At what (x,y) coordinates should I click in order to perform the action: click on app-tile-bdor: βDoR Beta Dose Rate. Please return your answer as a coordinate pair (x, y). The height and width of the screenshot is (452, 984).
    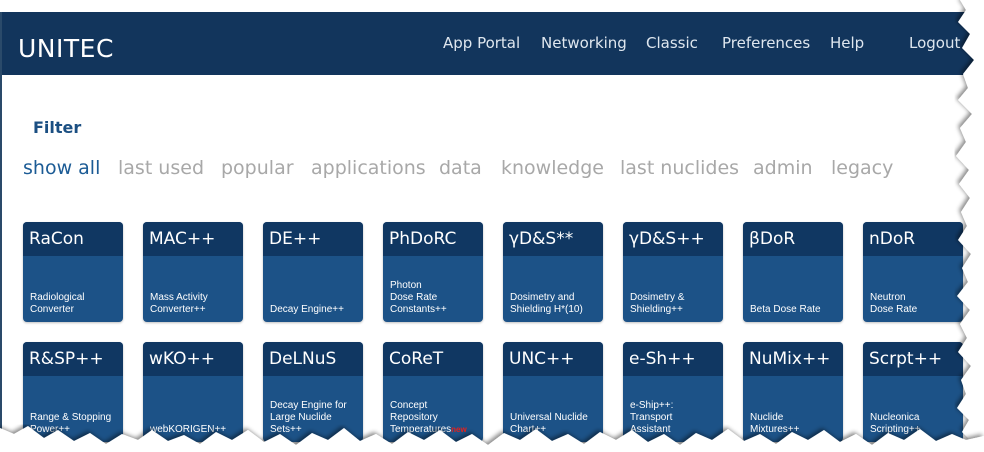
    Looking at the image, I should click on (793, 272).